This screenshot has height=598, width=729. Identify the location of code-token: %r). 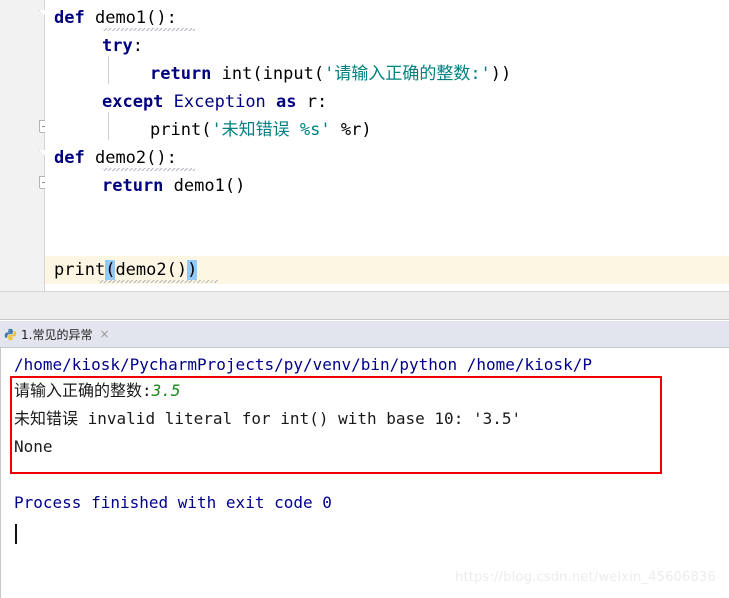
(351, 130).